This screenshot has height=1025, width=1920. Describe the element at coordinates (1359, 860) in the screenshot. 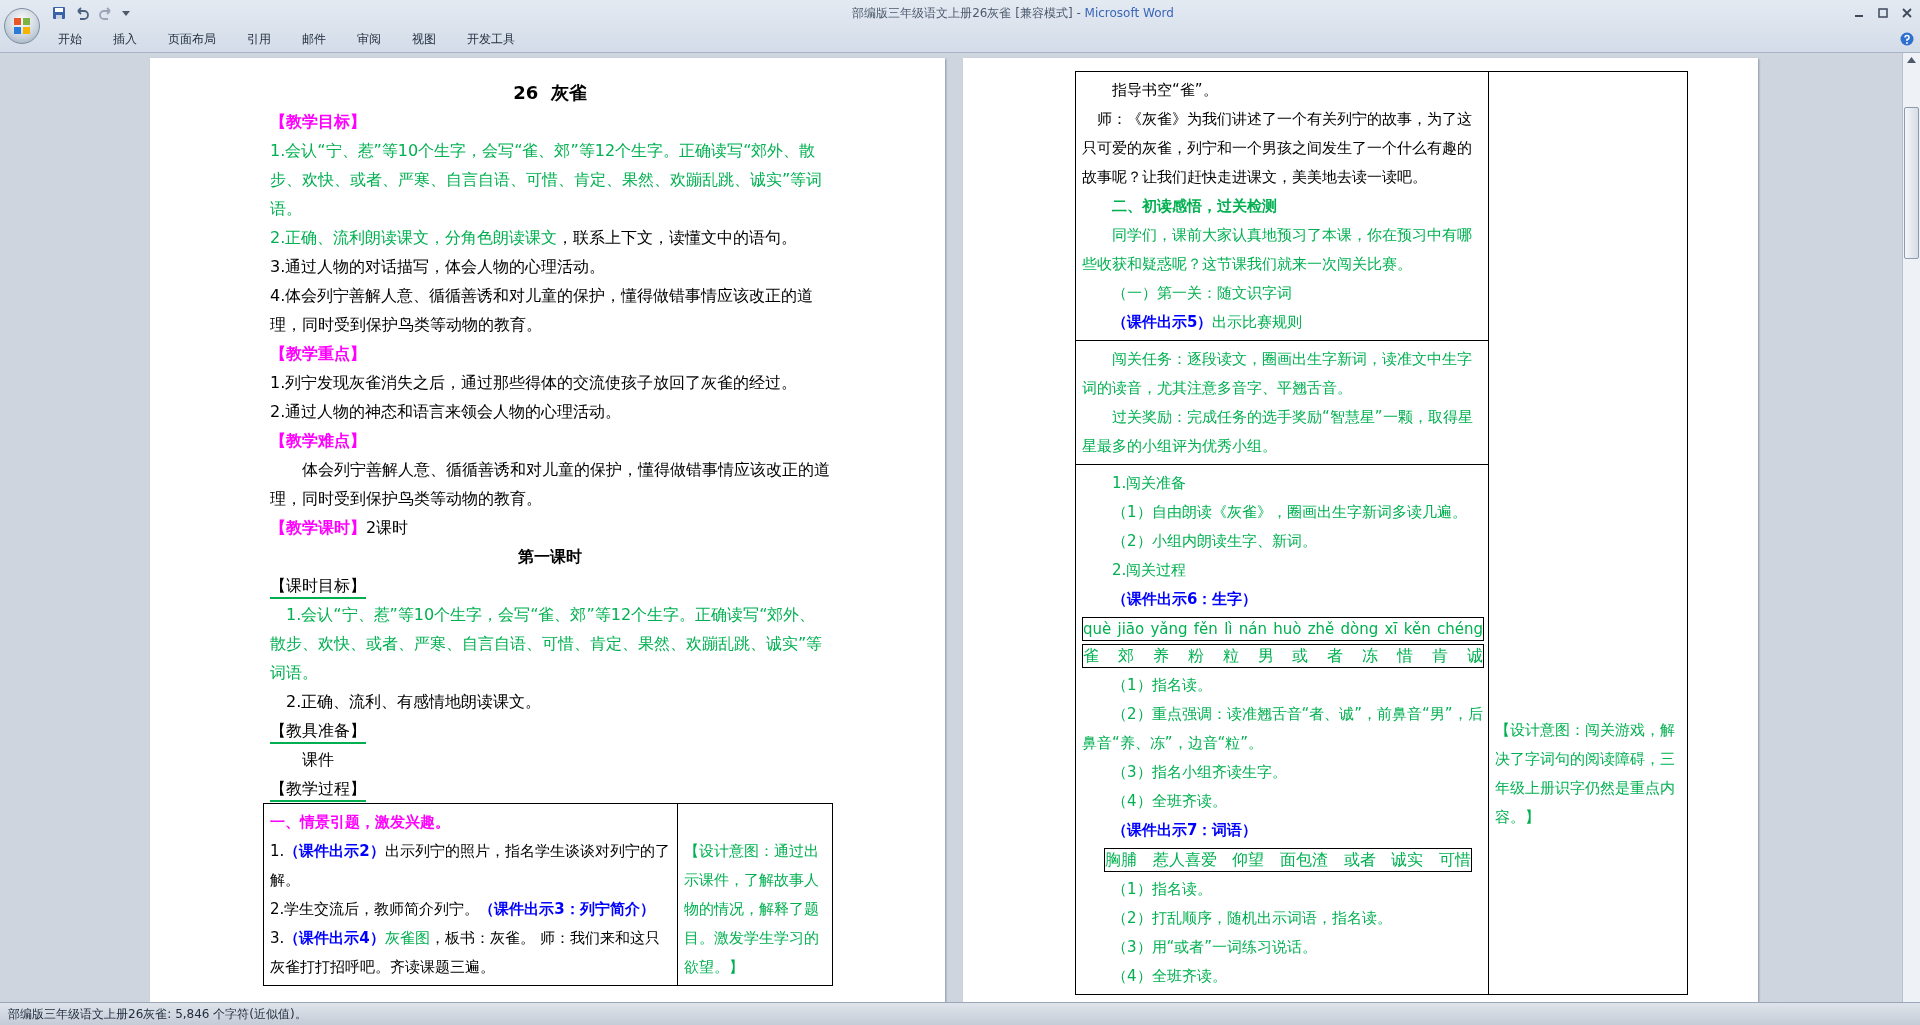

I see `word-text: 或者` at that location.